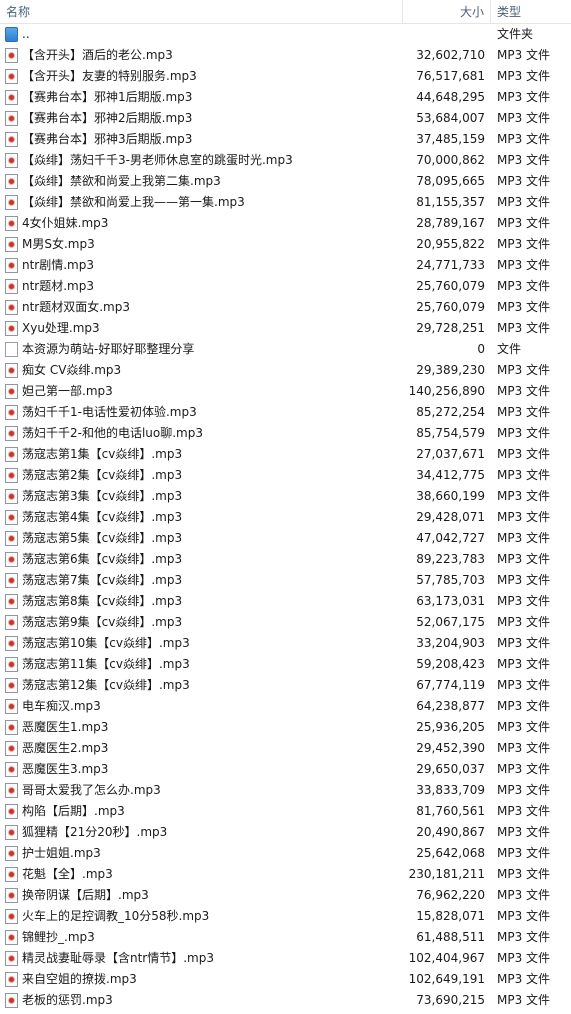  What do you see at coordinates (531, 12) in the screenshot?
I see `column-header-type: 类型` at bounding box center [531, 12].